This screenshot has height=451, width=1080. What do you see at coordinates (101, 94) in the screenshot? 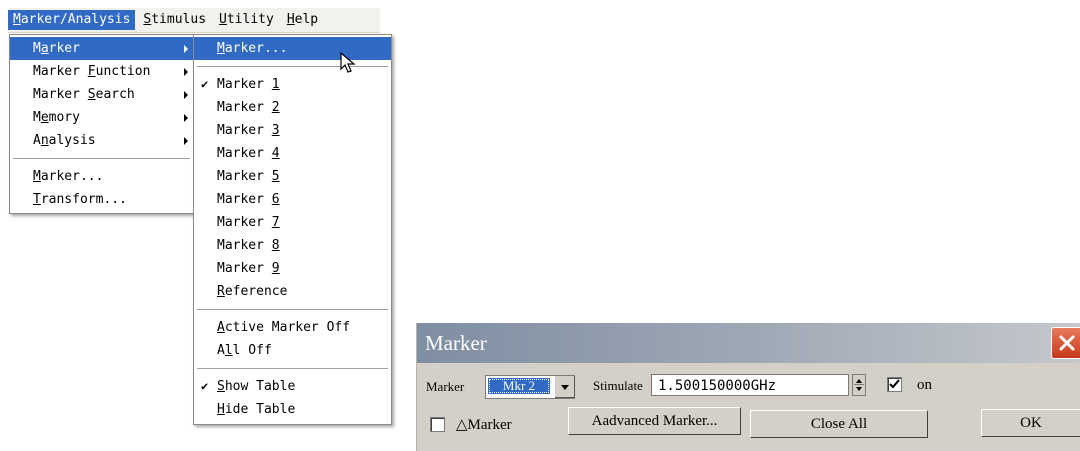
I see `menu-item-marker-search: Marker Search` at bounding box center [101, 94].